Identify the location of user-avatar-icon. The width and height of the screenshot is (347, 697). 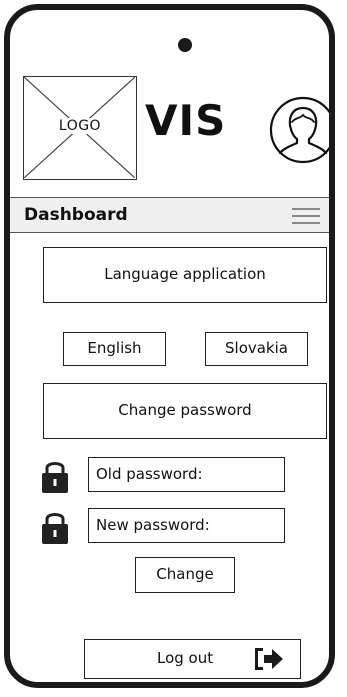
(301, 130).